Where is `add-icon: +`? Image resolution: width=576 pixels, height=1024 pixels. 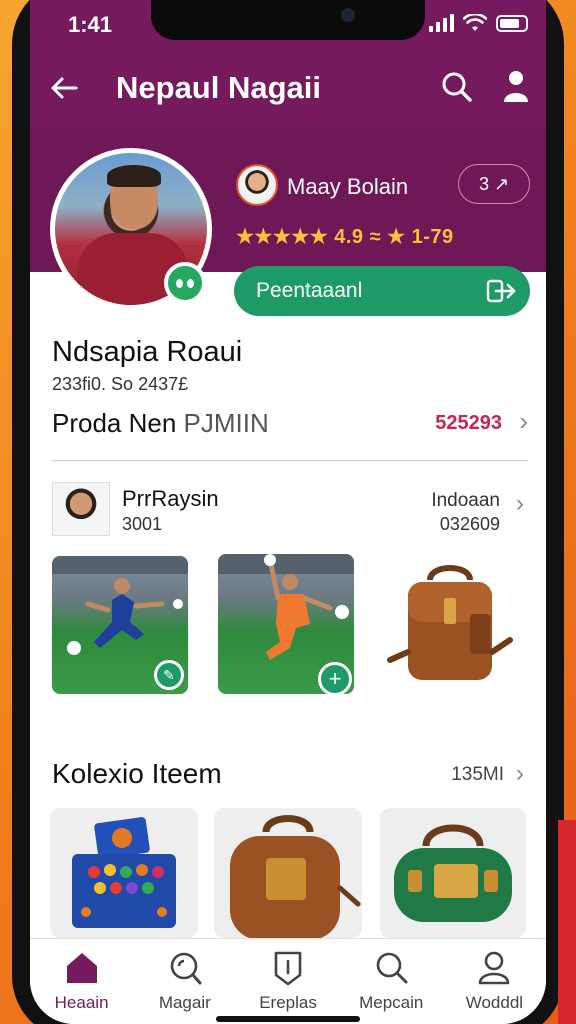
add-icon: + is located at coordinates (335, 678).